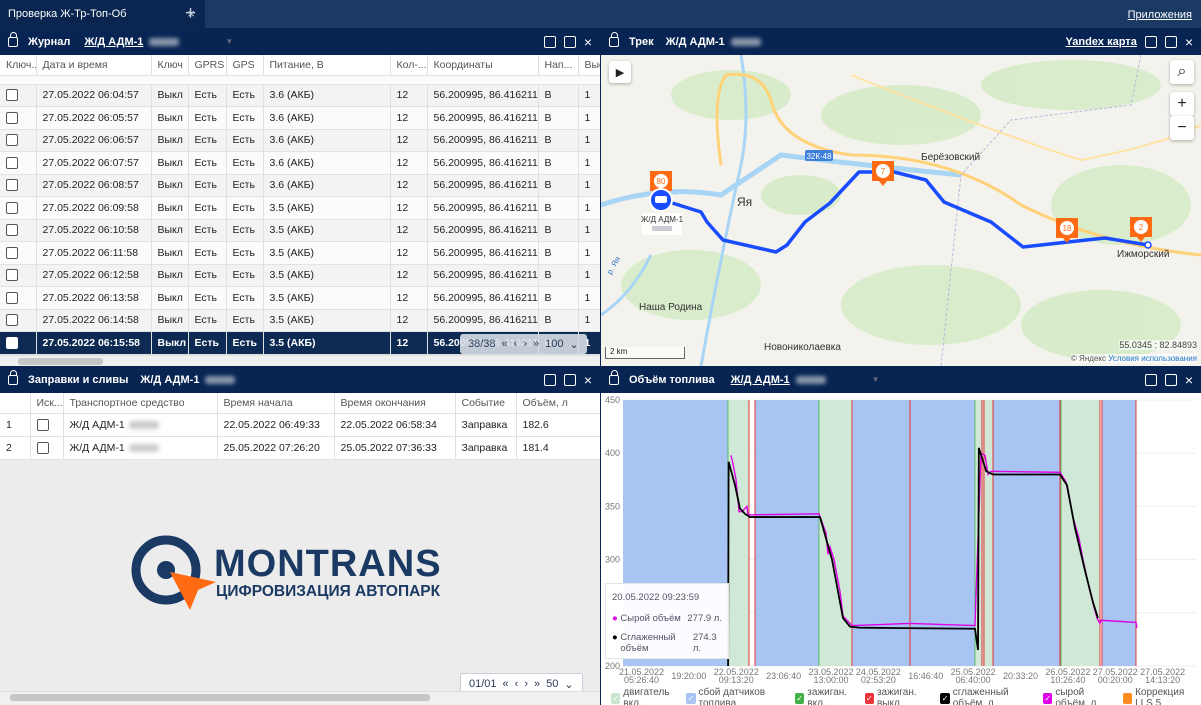 The image size is (1201, 705). Describe the element at coordinates (883, 173) in the screenshot. I see `event-marker: 7` at that location.